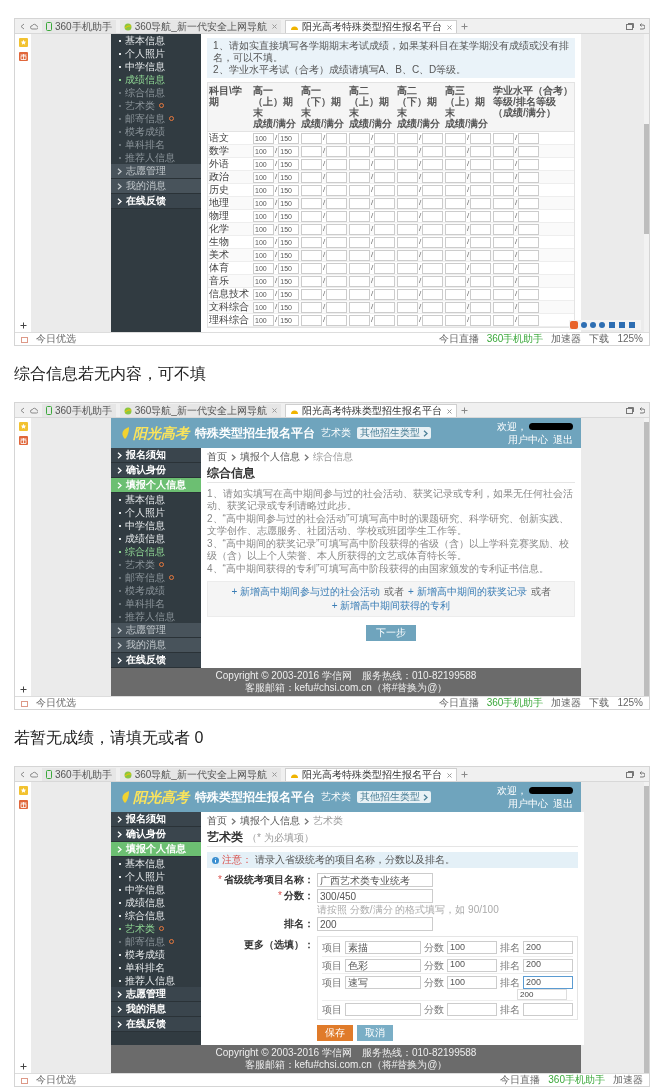  Describe the element at coordinates (548, 1009) in the screenshot. I see `rank-field` at that location.